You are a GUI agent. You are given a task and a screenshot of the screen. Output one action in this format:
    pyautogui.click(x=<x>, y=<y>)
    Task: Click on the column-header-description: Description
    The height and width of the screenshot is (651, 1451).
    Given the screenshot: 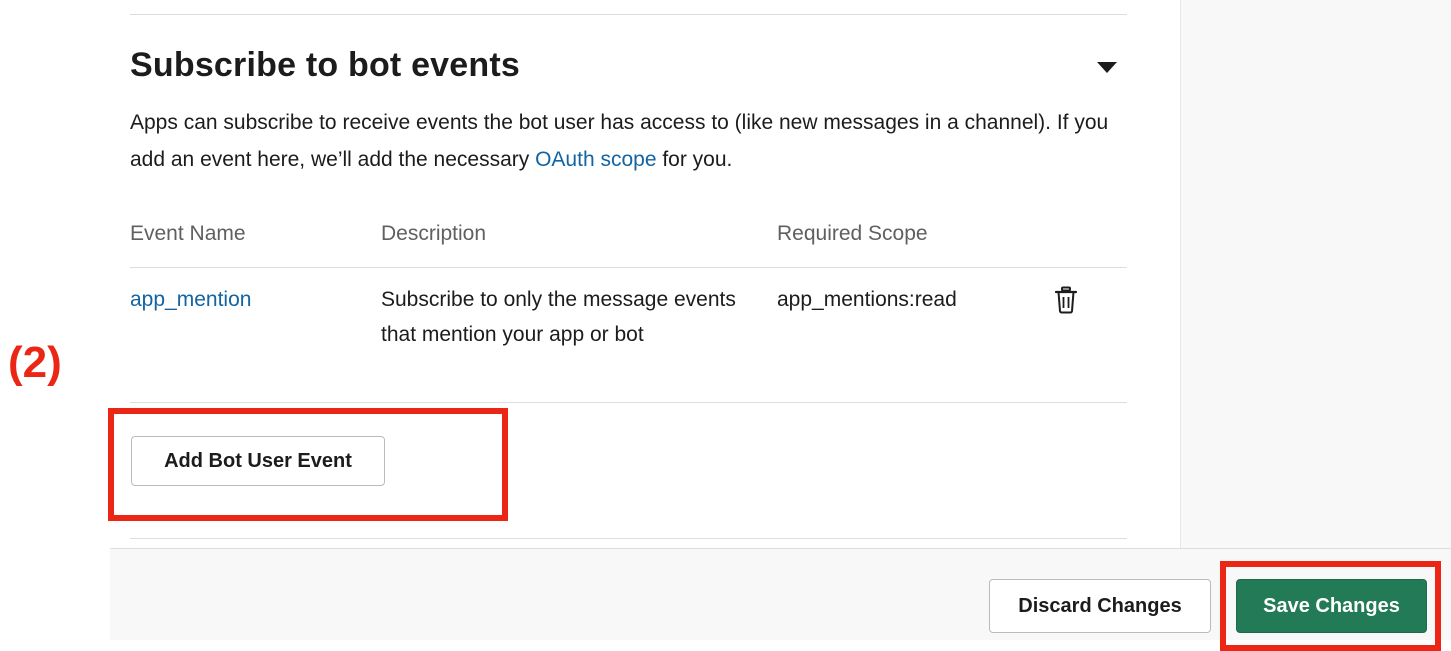 What is the action you would take?
    pyautogui.click(x=434, y=233)
    